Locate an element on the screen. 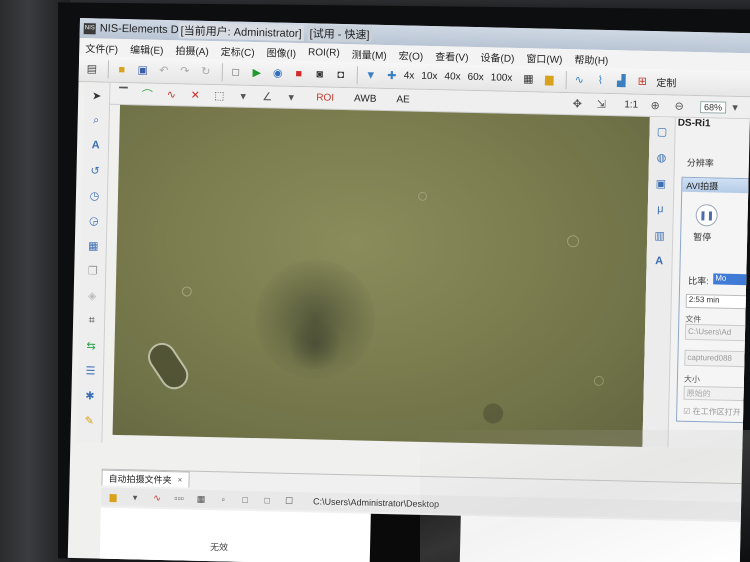 This screenshot has width=750, height=562. menu-view: 查看(V) is located at coordinates (452, 56).